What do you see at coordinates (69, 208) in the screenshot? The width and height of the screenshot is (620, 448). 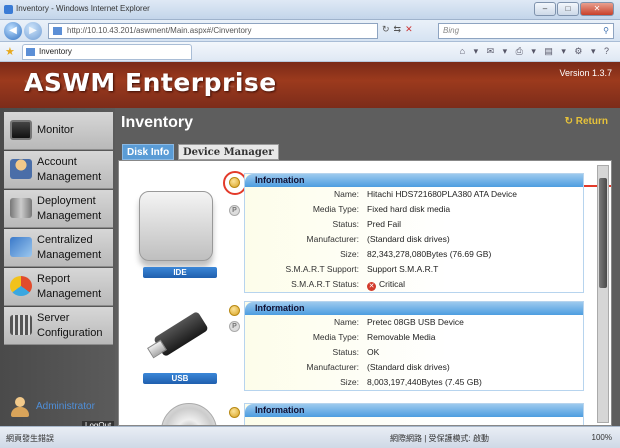 I see `sidebar-item-label: Deployment Management` at bounding box center [69, 208].